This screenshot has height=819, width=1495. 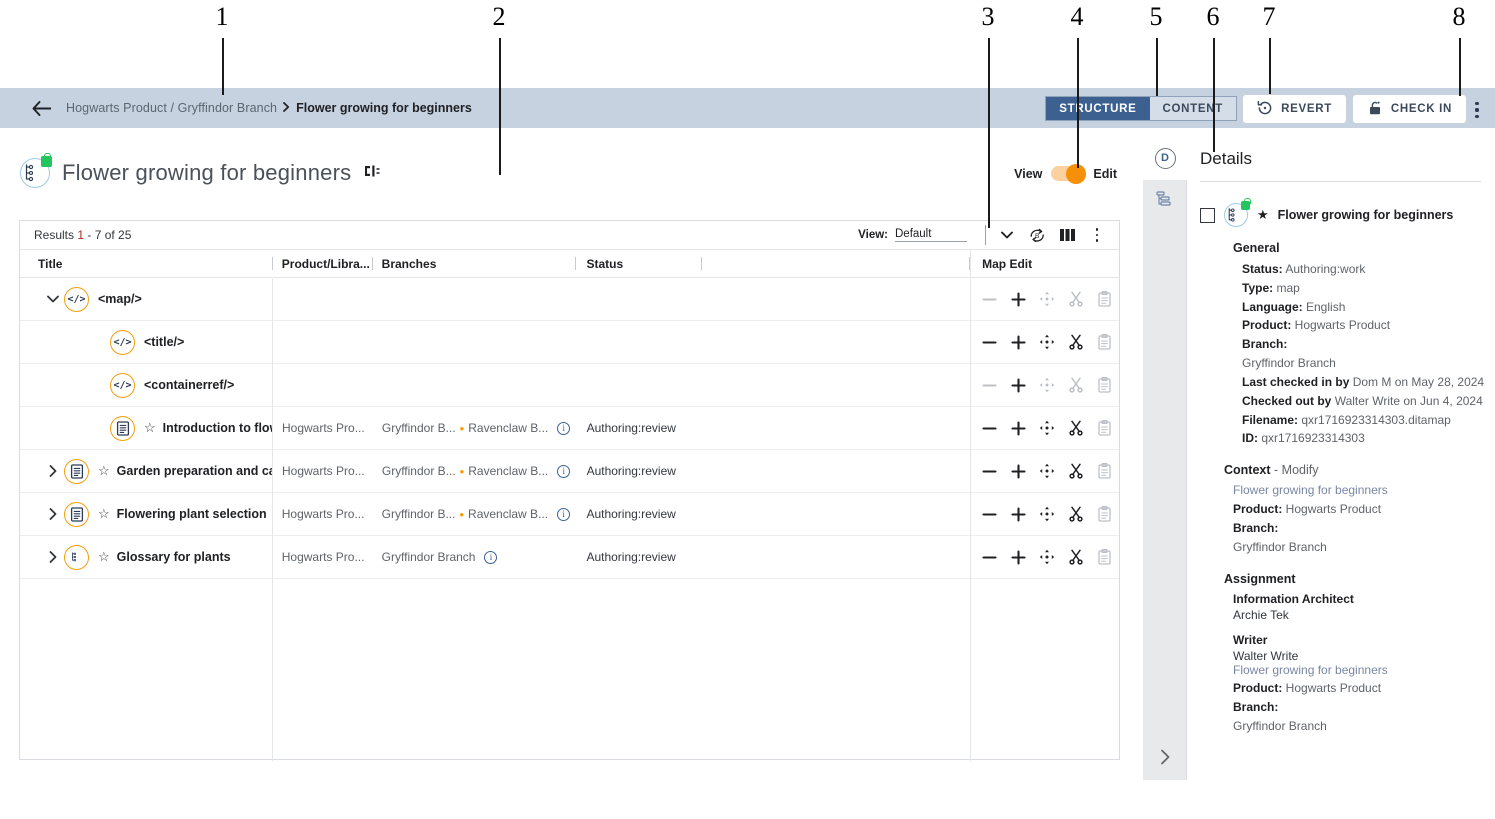 I want to click on details-rail: D, so click(x=1165, y=458).